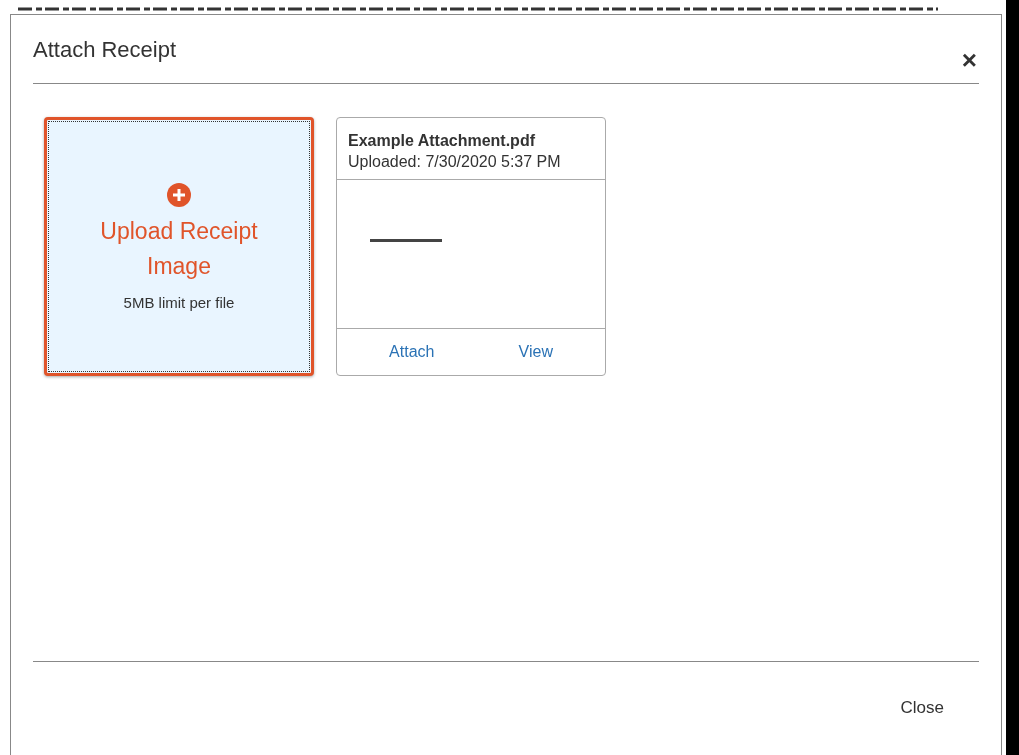 The image size is (1019, 755). I want to click on upload-tile: Upload Receipt Image 5MB limit per file, so click(179, 246).